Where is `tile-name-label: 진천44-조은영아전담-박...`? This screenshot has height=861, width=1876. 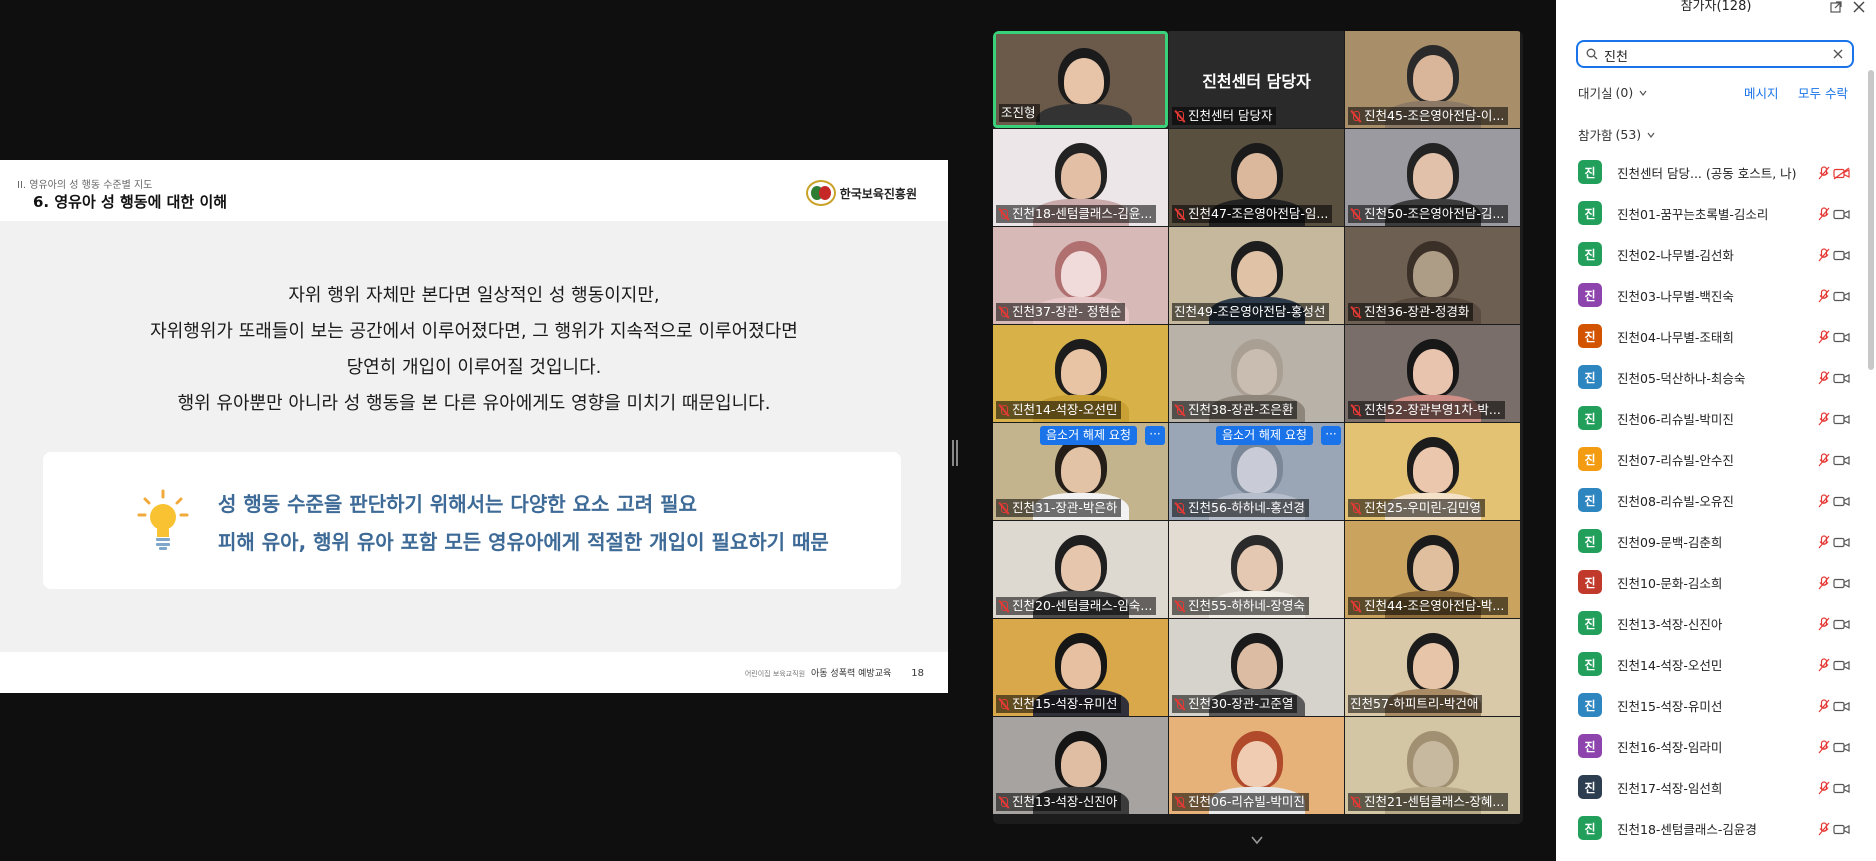
tile-name-label: 진천44-조은영아전담-박... is located at coordinates (1428, 606).